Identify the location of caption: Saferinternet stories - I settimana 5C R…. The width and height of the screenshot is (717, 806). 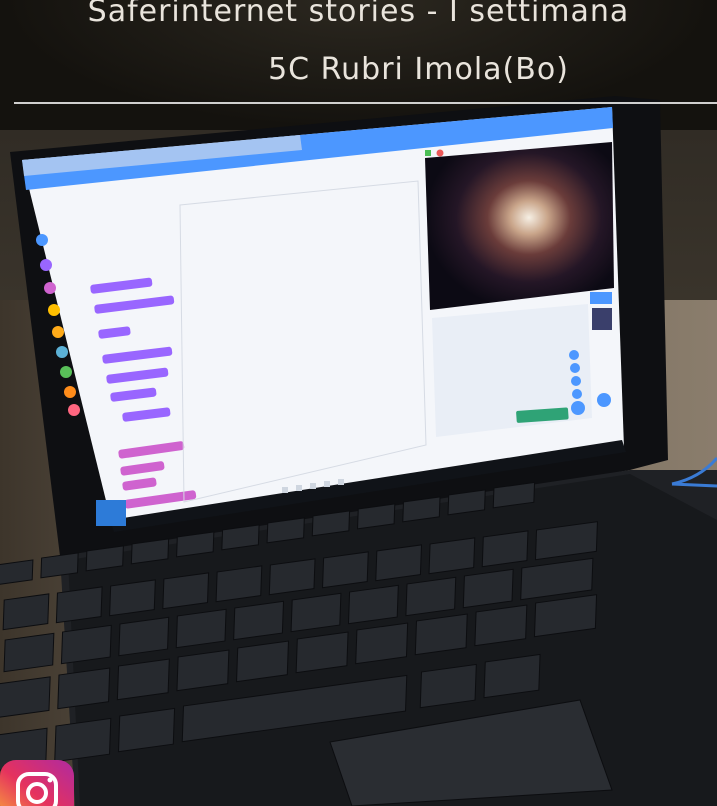
(358, 52).